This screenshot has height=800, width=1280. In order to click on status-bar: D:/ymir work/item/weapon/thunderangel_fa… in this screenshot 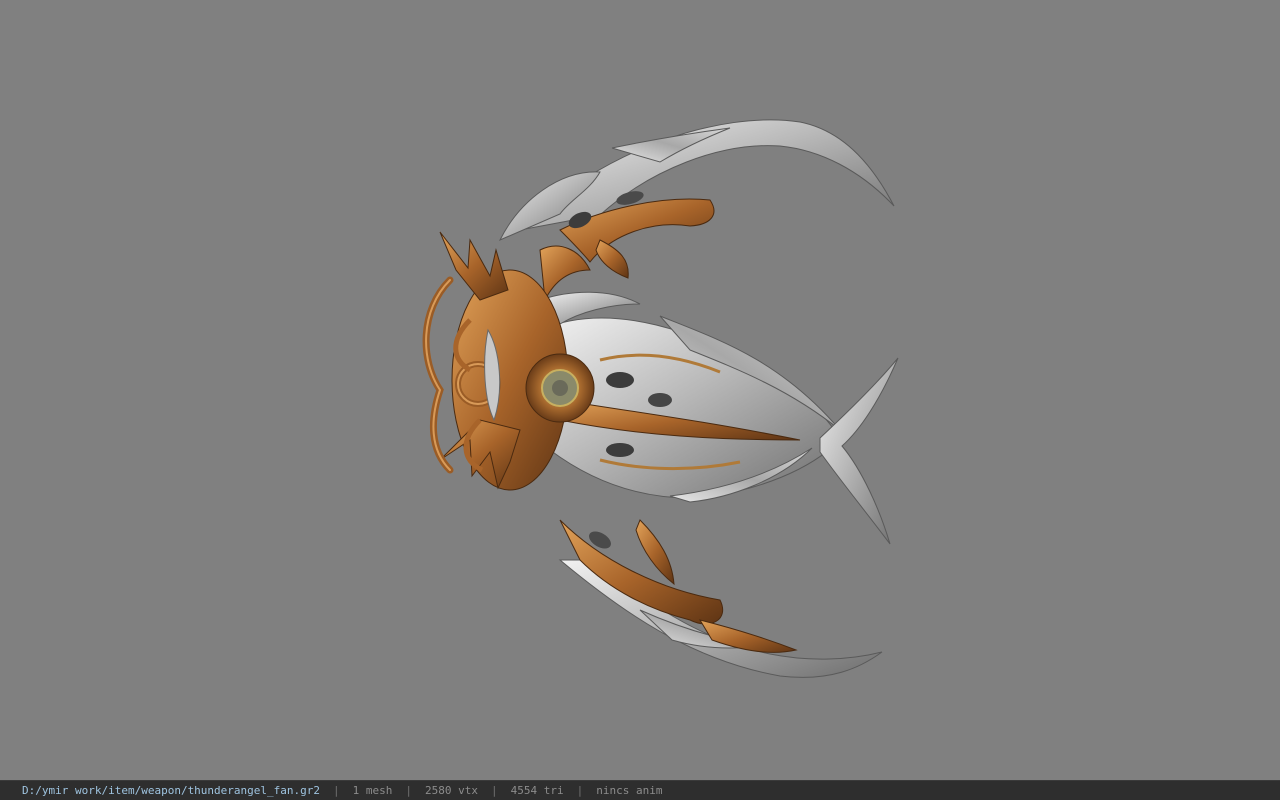, I will do `click(640, 790)`.